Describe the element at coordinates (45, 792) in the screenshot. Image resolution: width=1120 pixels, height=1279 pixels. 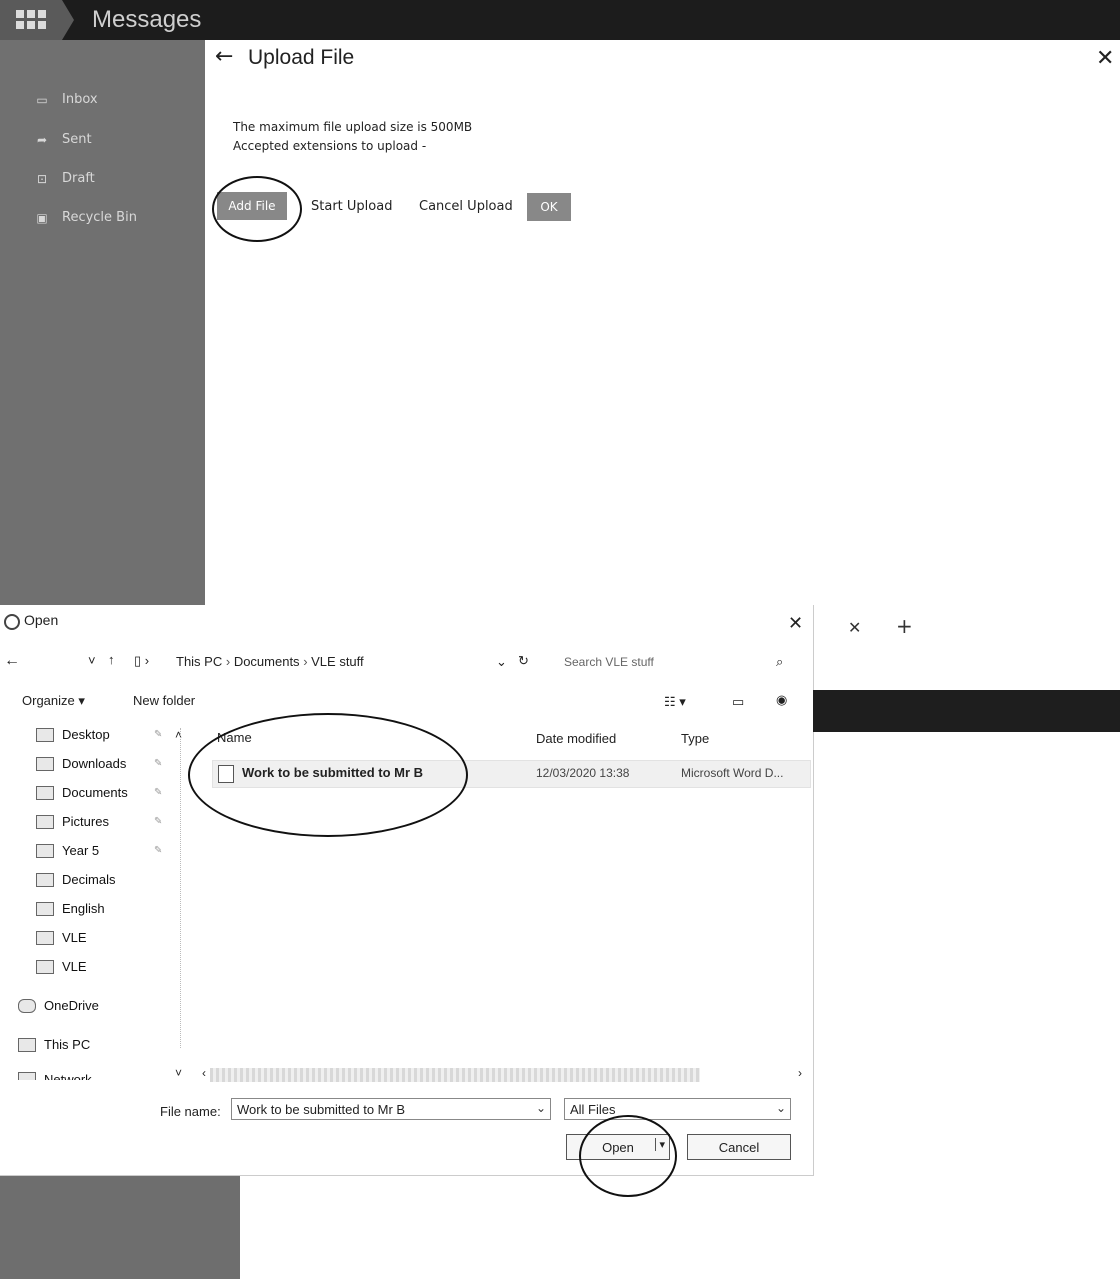
I see `documents-icon` at that location.